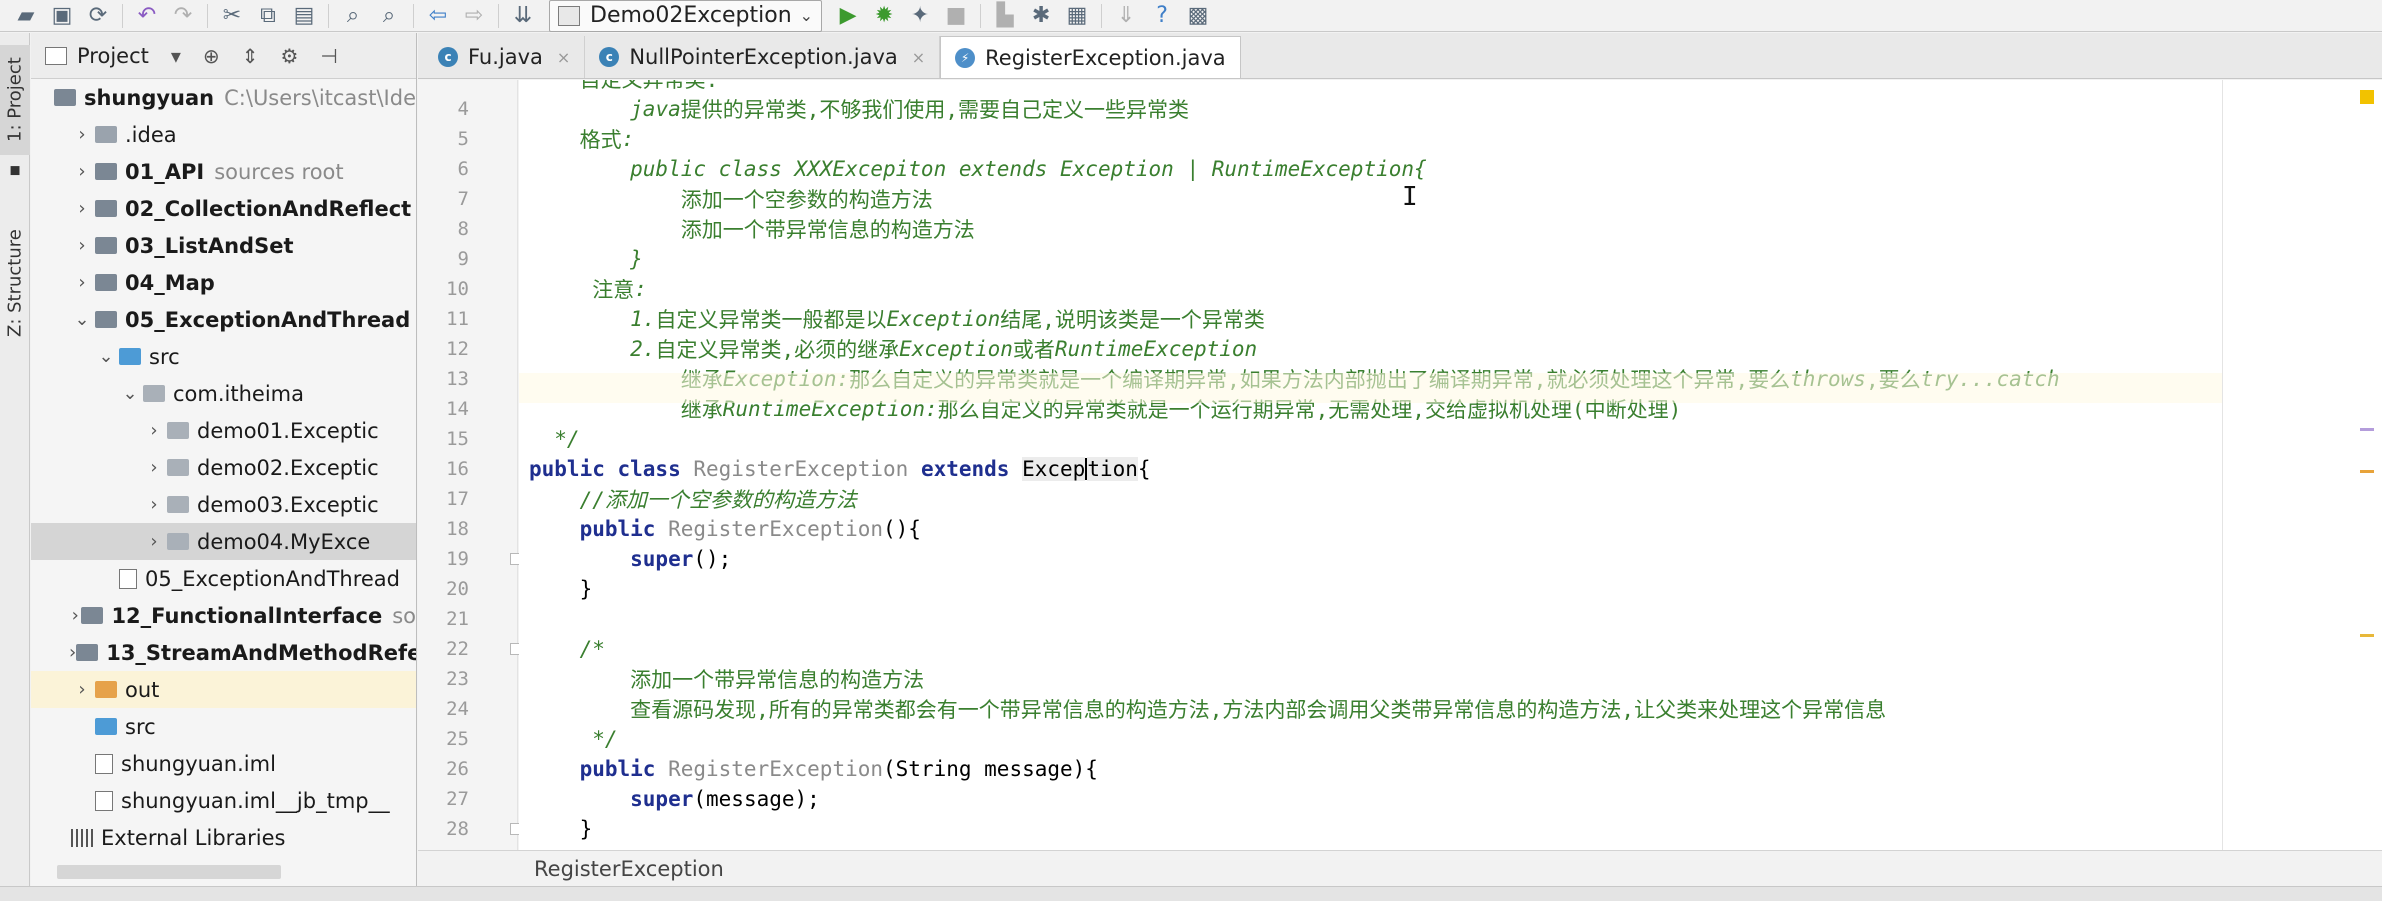 The width and height of the screenshot is (2382, 901). I want to click on build-icon: ⇊, so click(523, 16).